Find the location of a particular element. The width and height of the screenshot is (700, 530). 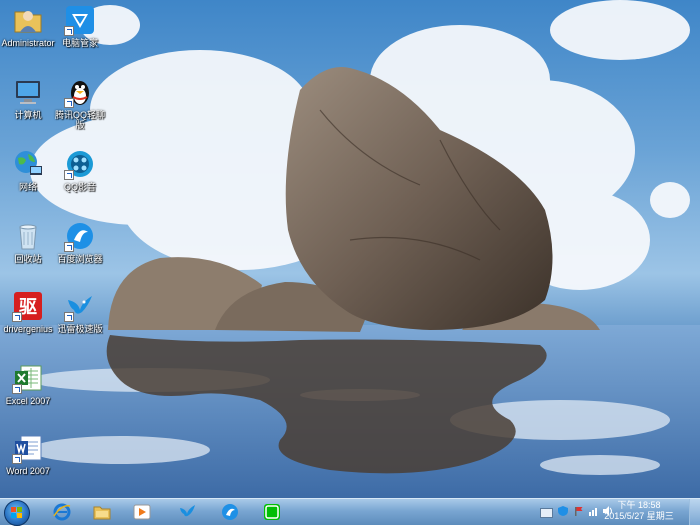

desktop-icon-drivergenius: 驱 drivergenius is located at coordinates (28, 312).